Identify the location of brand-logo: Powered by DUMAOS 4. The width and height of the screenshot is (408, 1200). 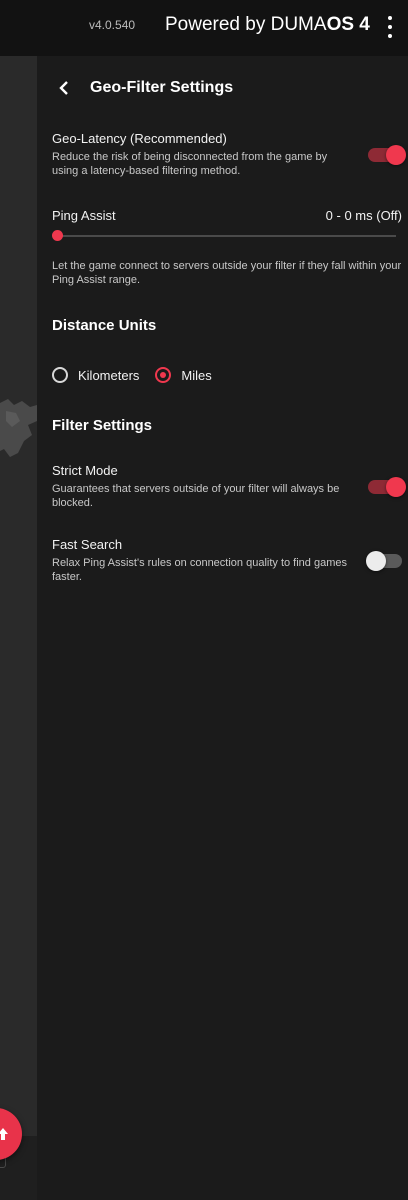
(267, 25).